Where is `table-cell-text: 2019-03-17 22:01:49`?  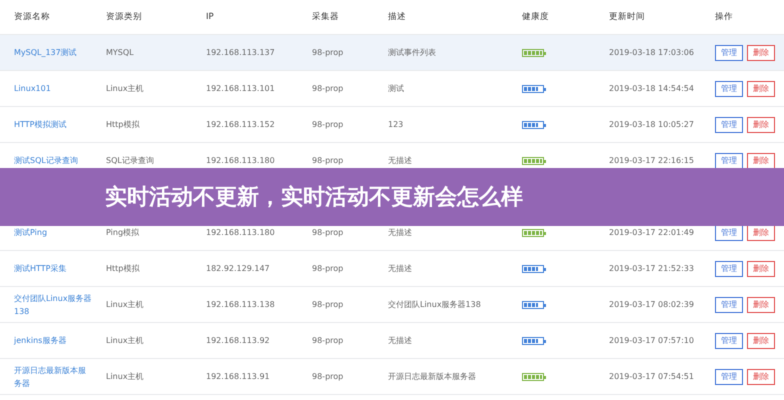
table-cell-text: 2019-03-17 22:01:49 is located at coordinates (651, 233).